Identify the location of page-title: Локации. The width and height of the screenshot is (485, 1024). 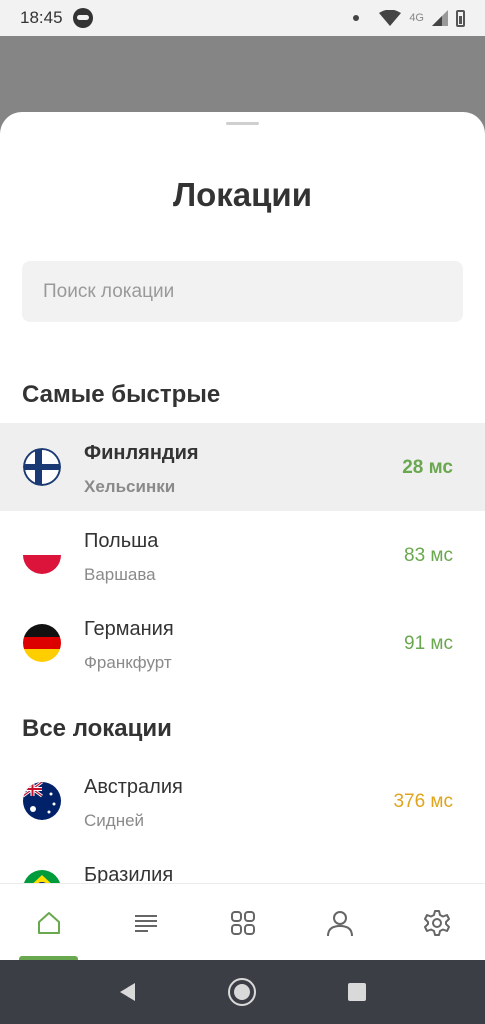
(242, 194).